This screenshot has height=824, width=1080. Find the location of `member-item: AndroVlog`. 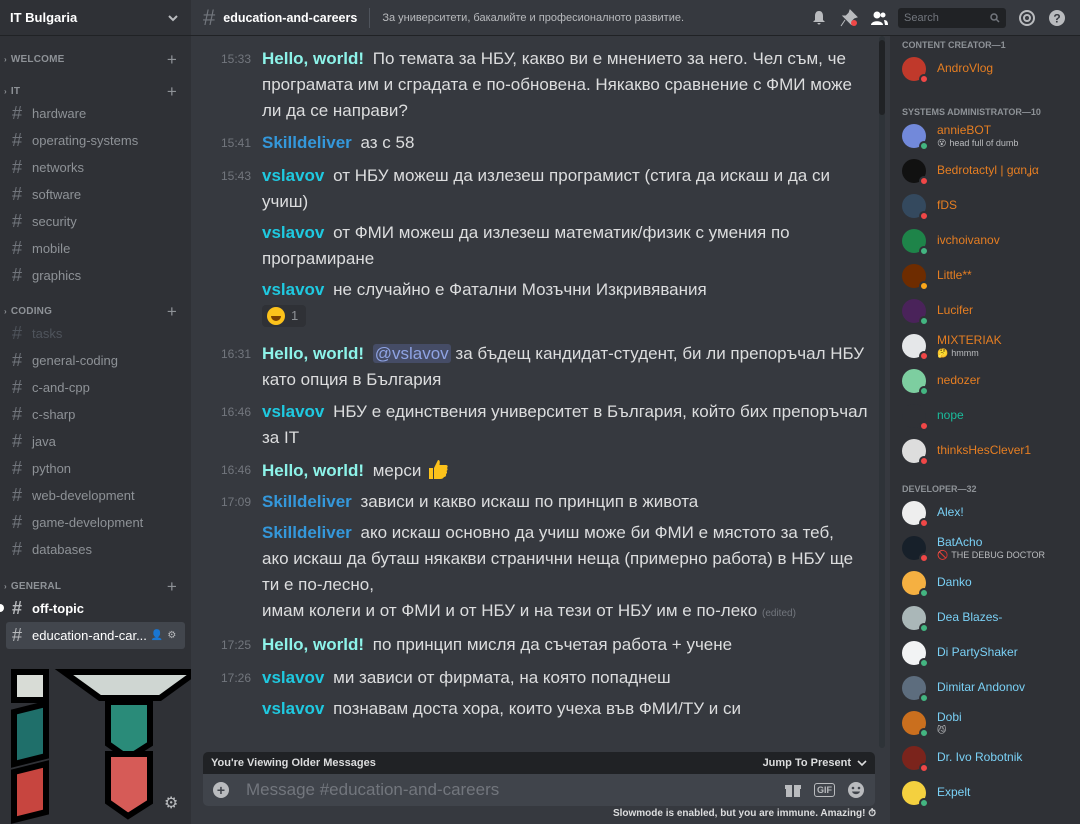

member-item: AndroVlog is located at coordinates (985, 68).